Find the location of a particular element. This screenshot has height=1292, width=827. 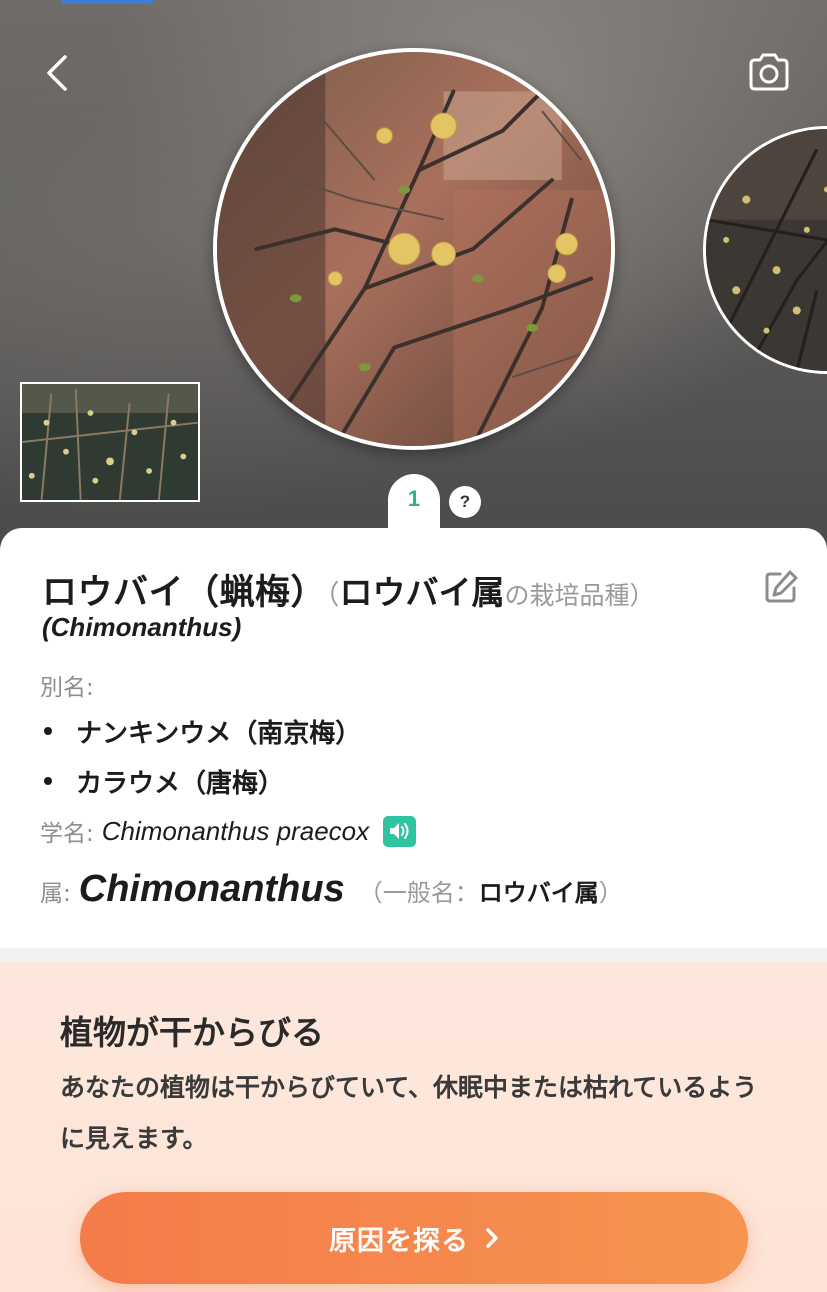

edit-button is located at coordinates (781, 587).